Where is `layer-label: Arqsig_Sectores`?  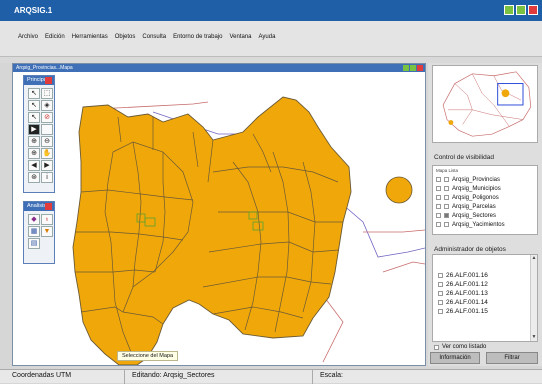 layer-label: Arqsig_Sectores is located at coordinates (474, 215).